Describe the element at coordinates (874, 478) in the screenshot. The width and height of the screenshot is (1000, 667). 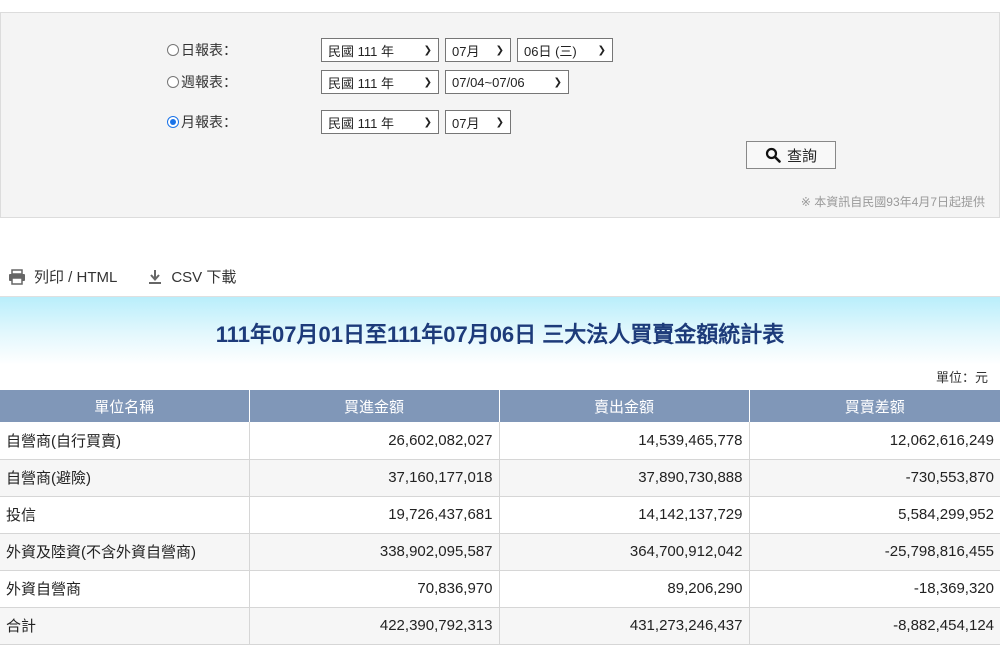
I see `cell-net: -730,553,870` at that location.